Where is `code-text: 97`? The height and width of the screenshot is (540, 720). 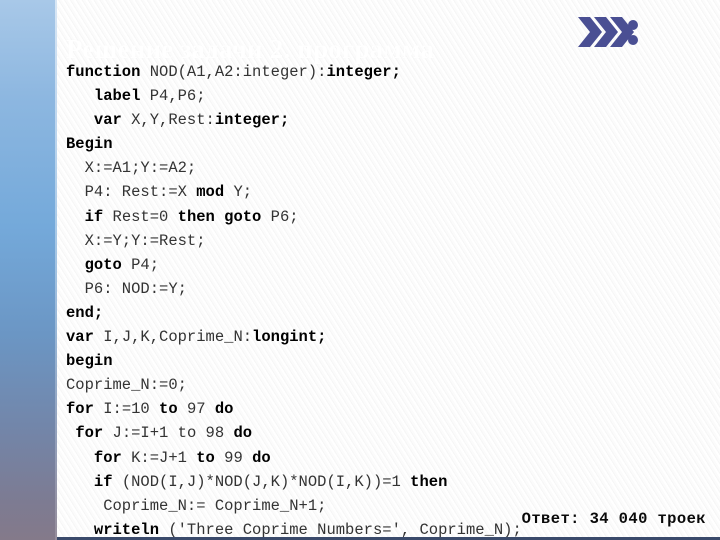 code-text: 97 is located at coordinates (200, 409).